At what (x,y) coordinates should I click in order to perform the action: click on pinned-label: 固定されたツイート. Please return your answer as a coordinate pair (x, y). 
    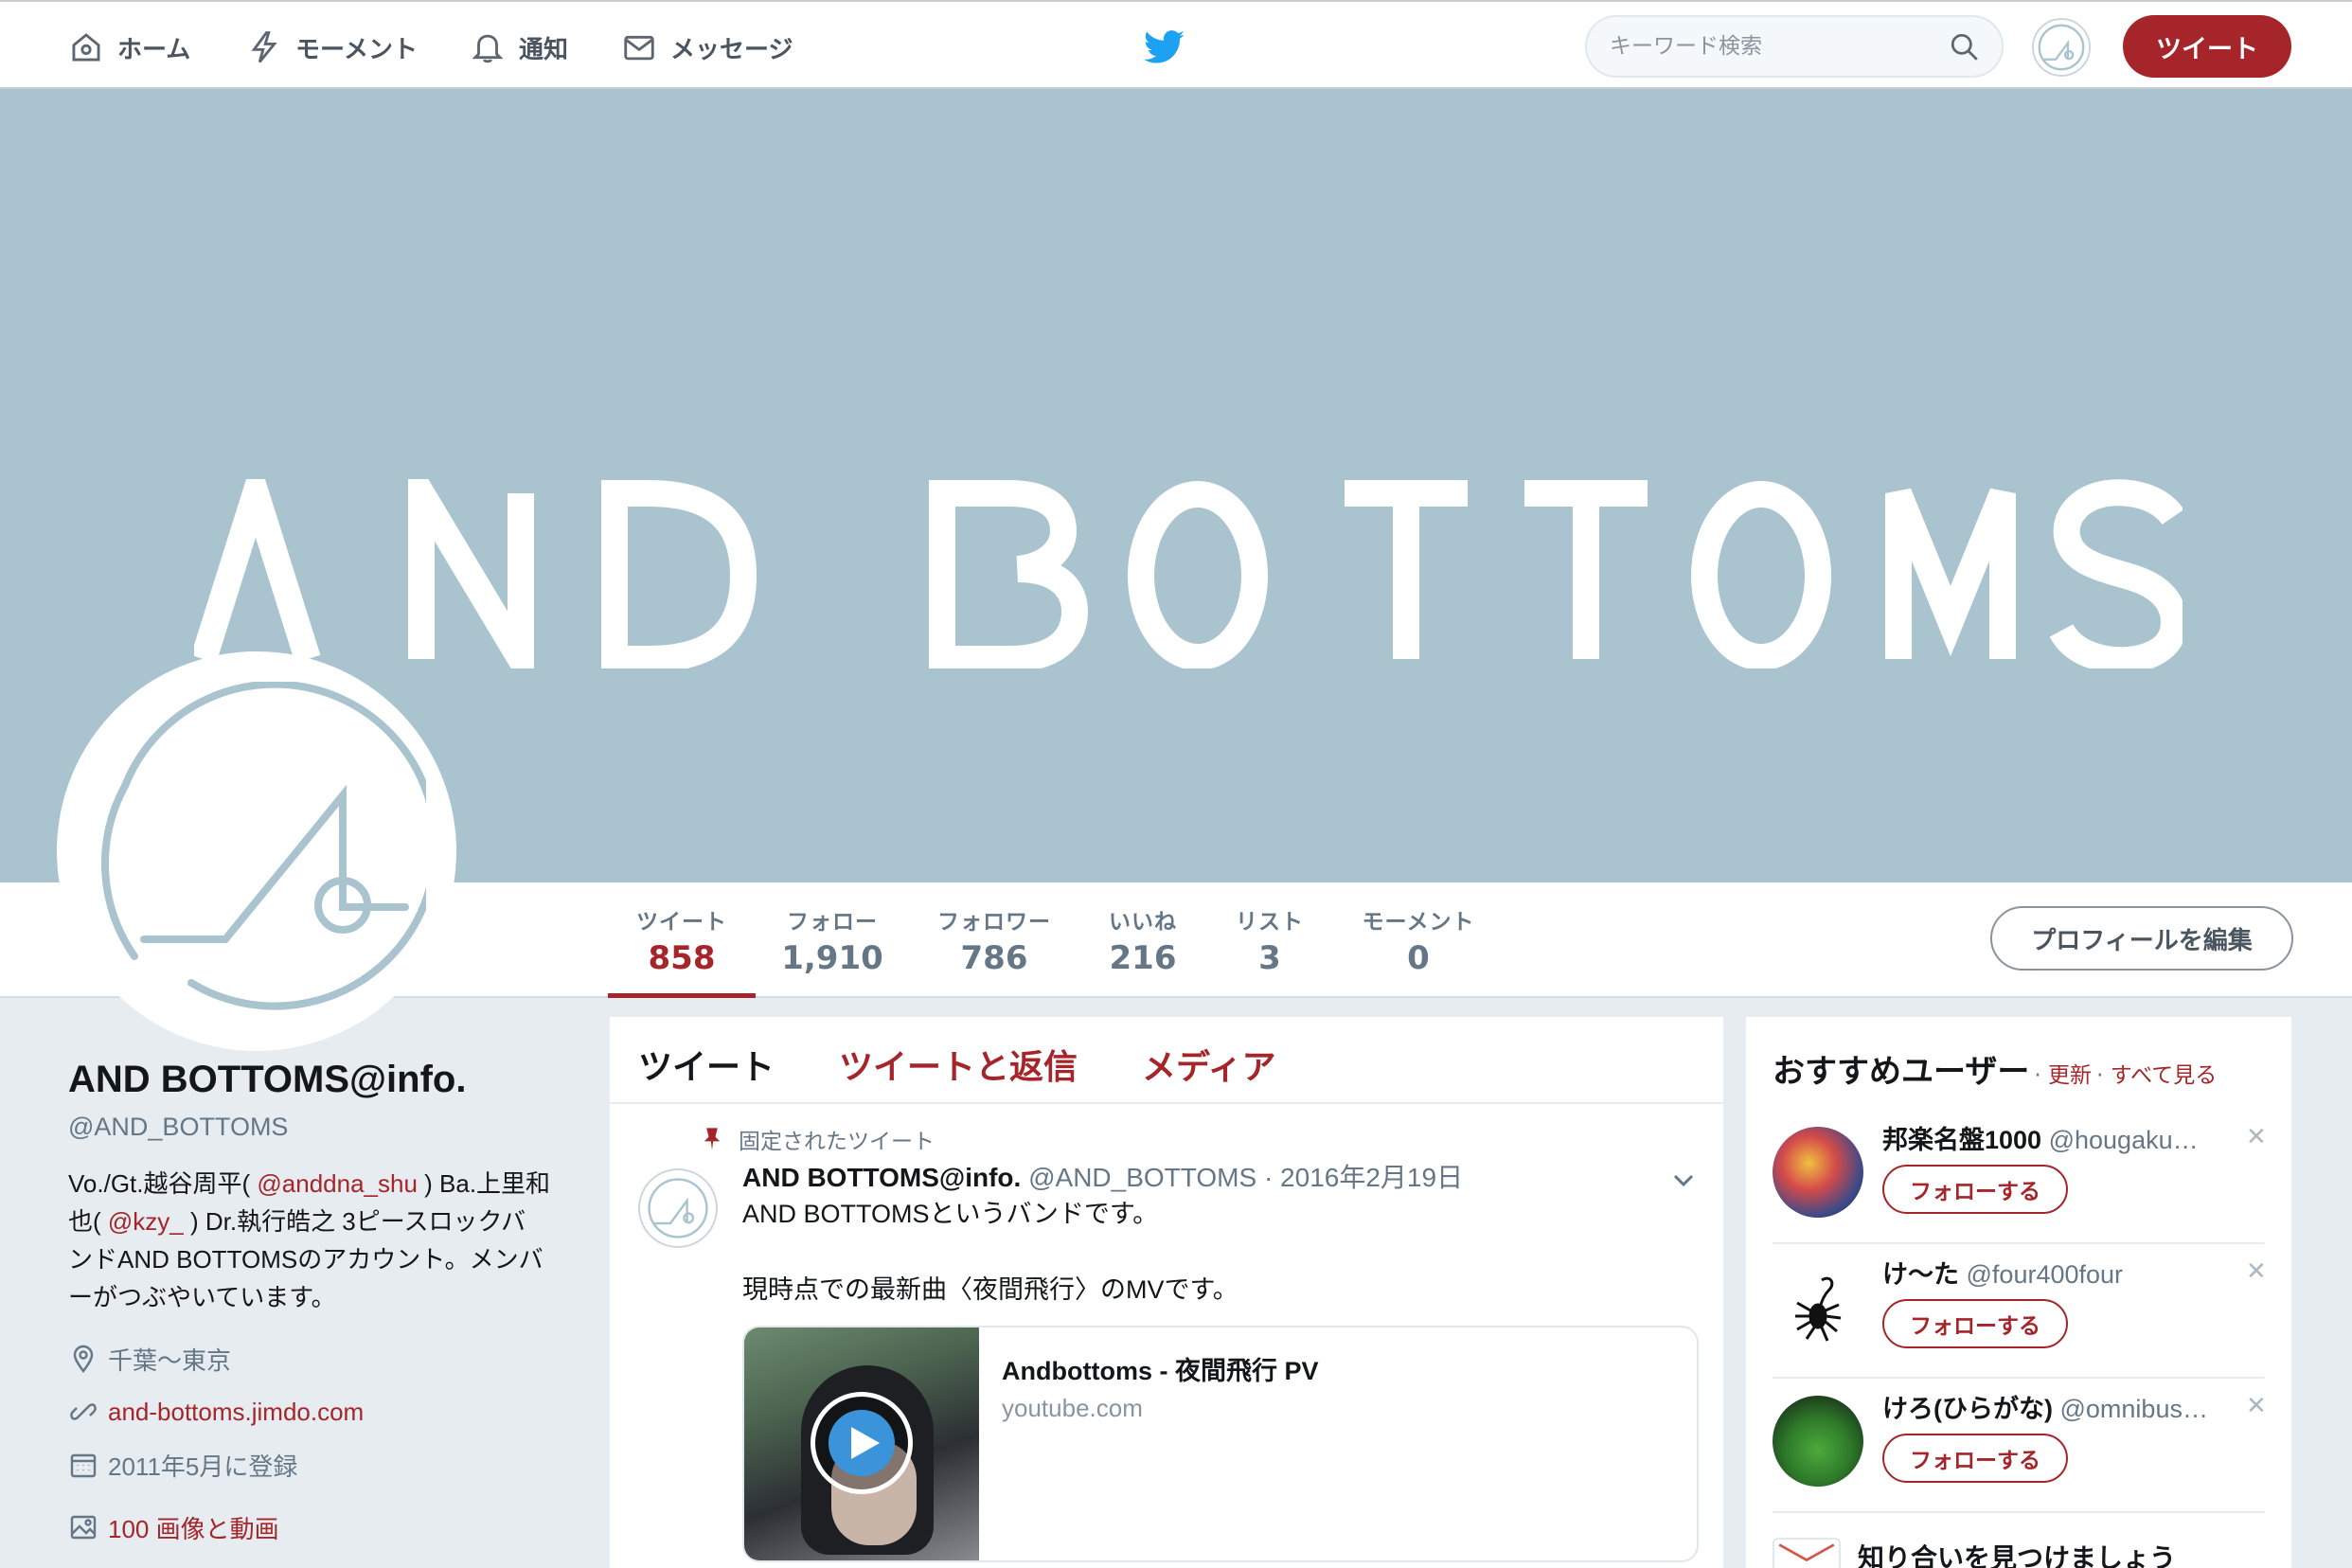
    Looking at the image, I should click on (837, 1142).